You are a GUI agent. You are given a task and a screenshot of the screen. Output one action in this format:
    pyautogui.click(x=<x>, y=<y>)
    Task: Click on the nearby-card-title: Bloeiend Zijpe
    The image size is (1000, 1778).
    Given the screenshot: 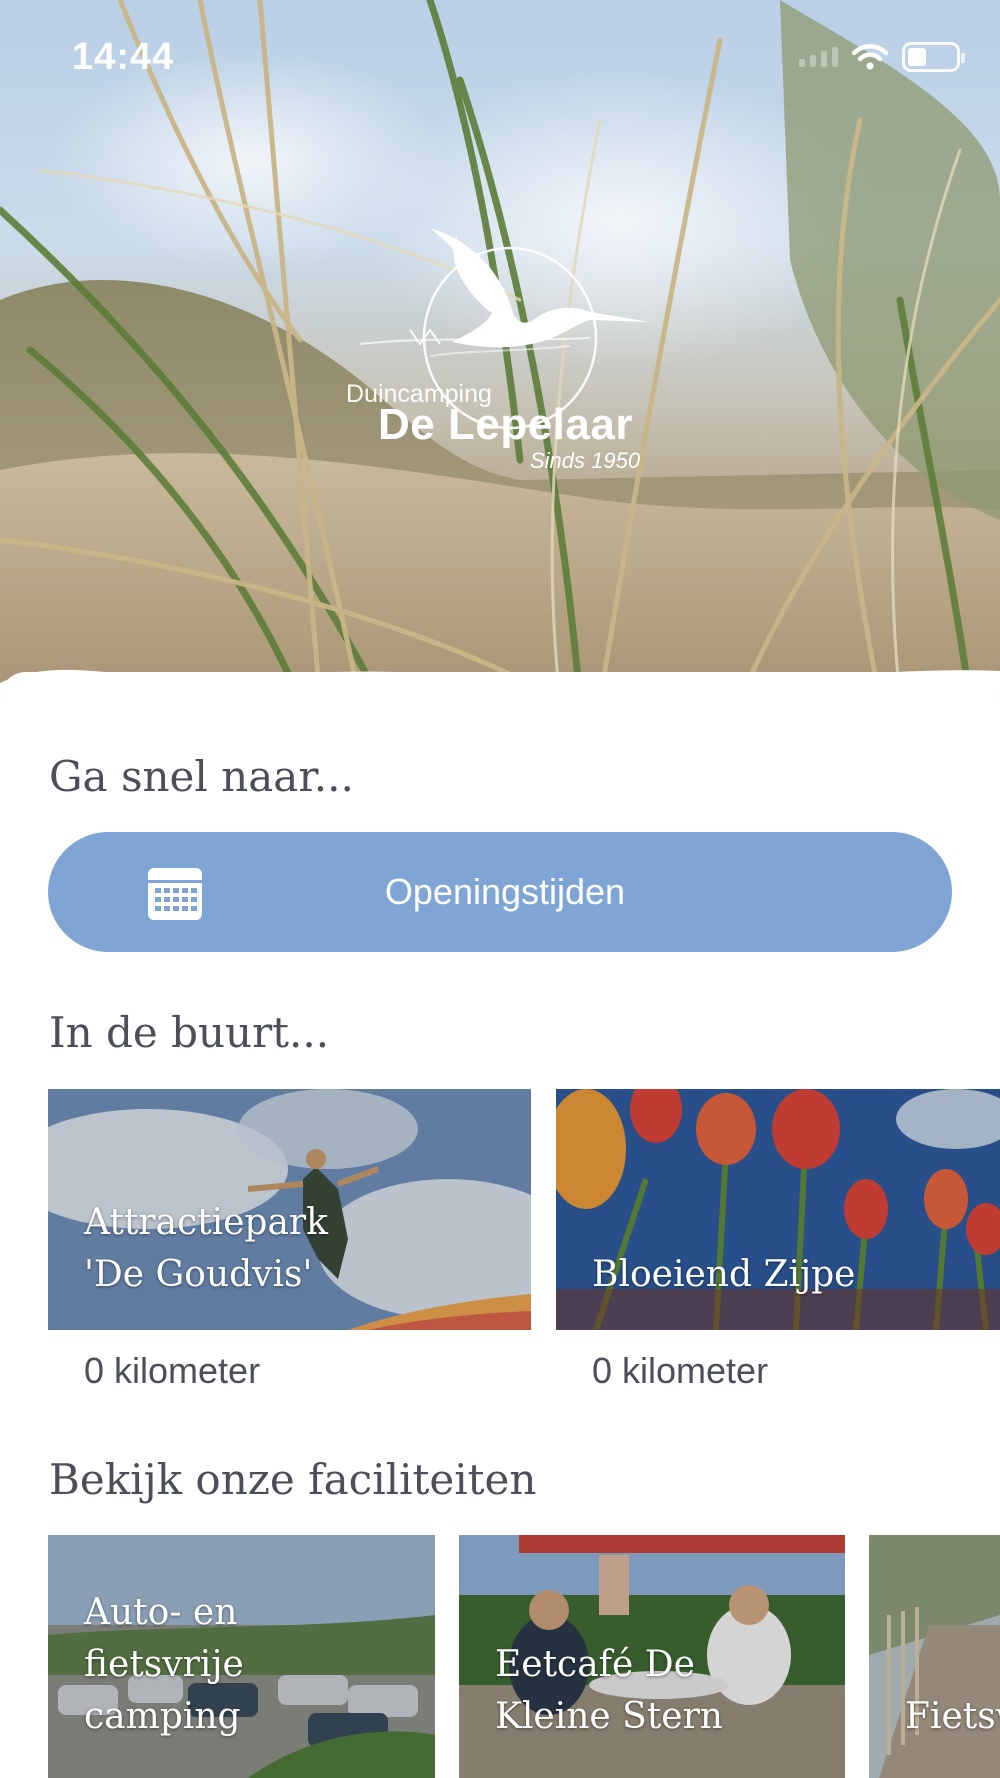 What is the action you would take?
    pyautogui.click(x=724, y=1274)
    